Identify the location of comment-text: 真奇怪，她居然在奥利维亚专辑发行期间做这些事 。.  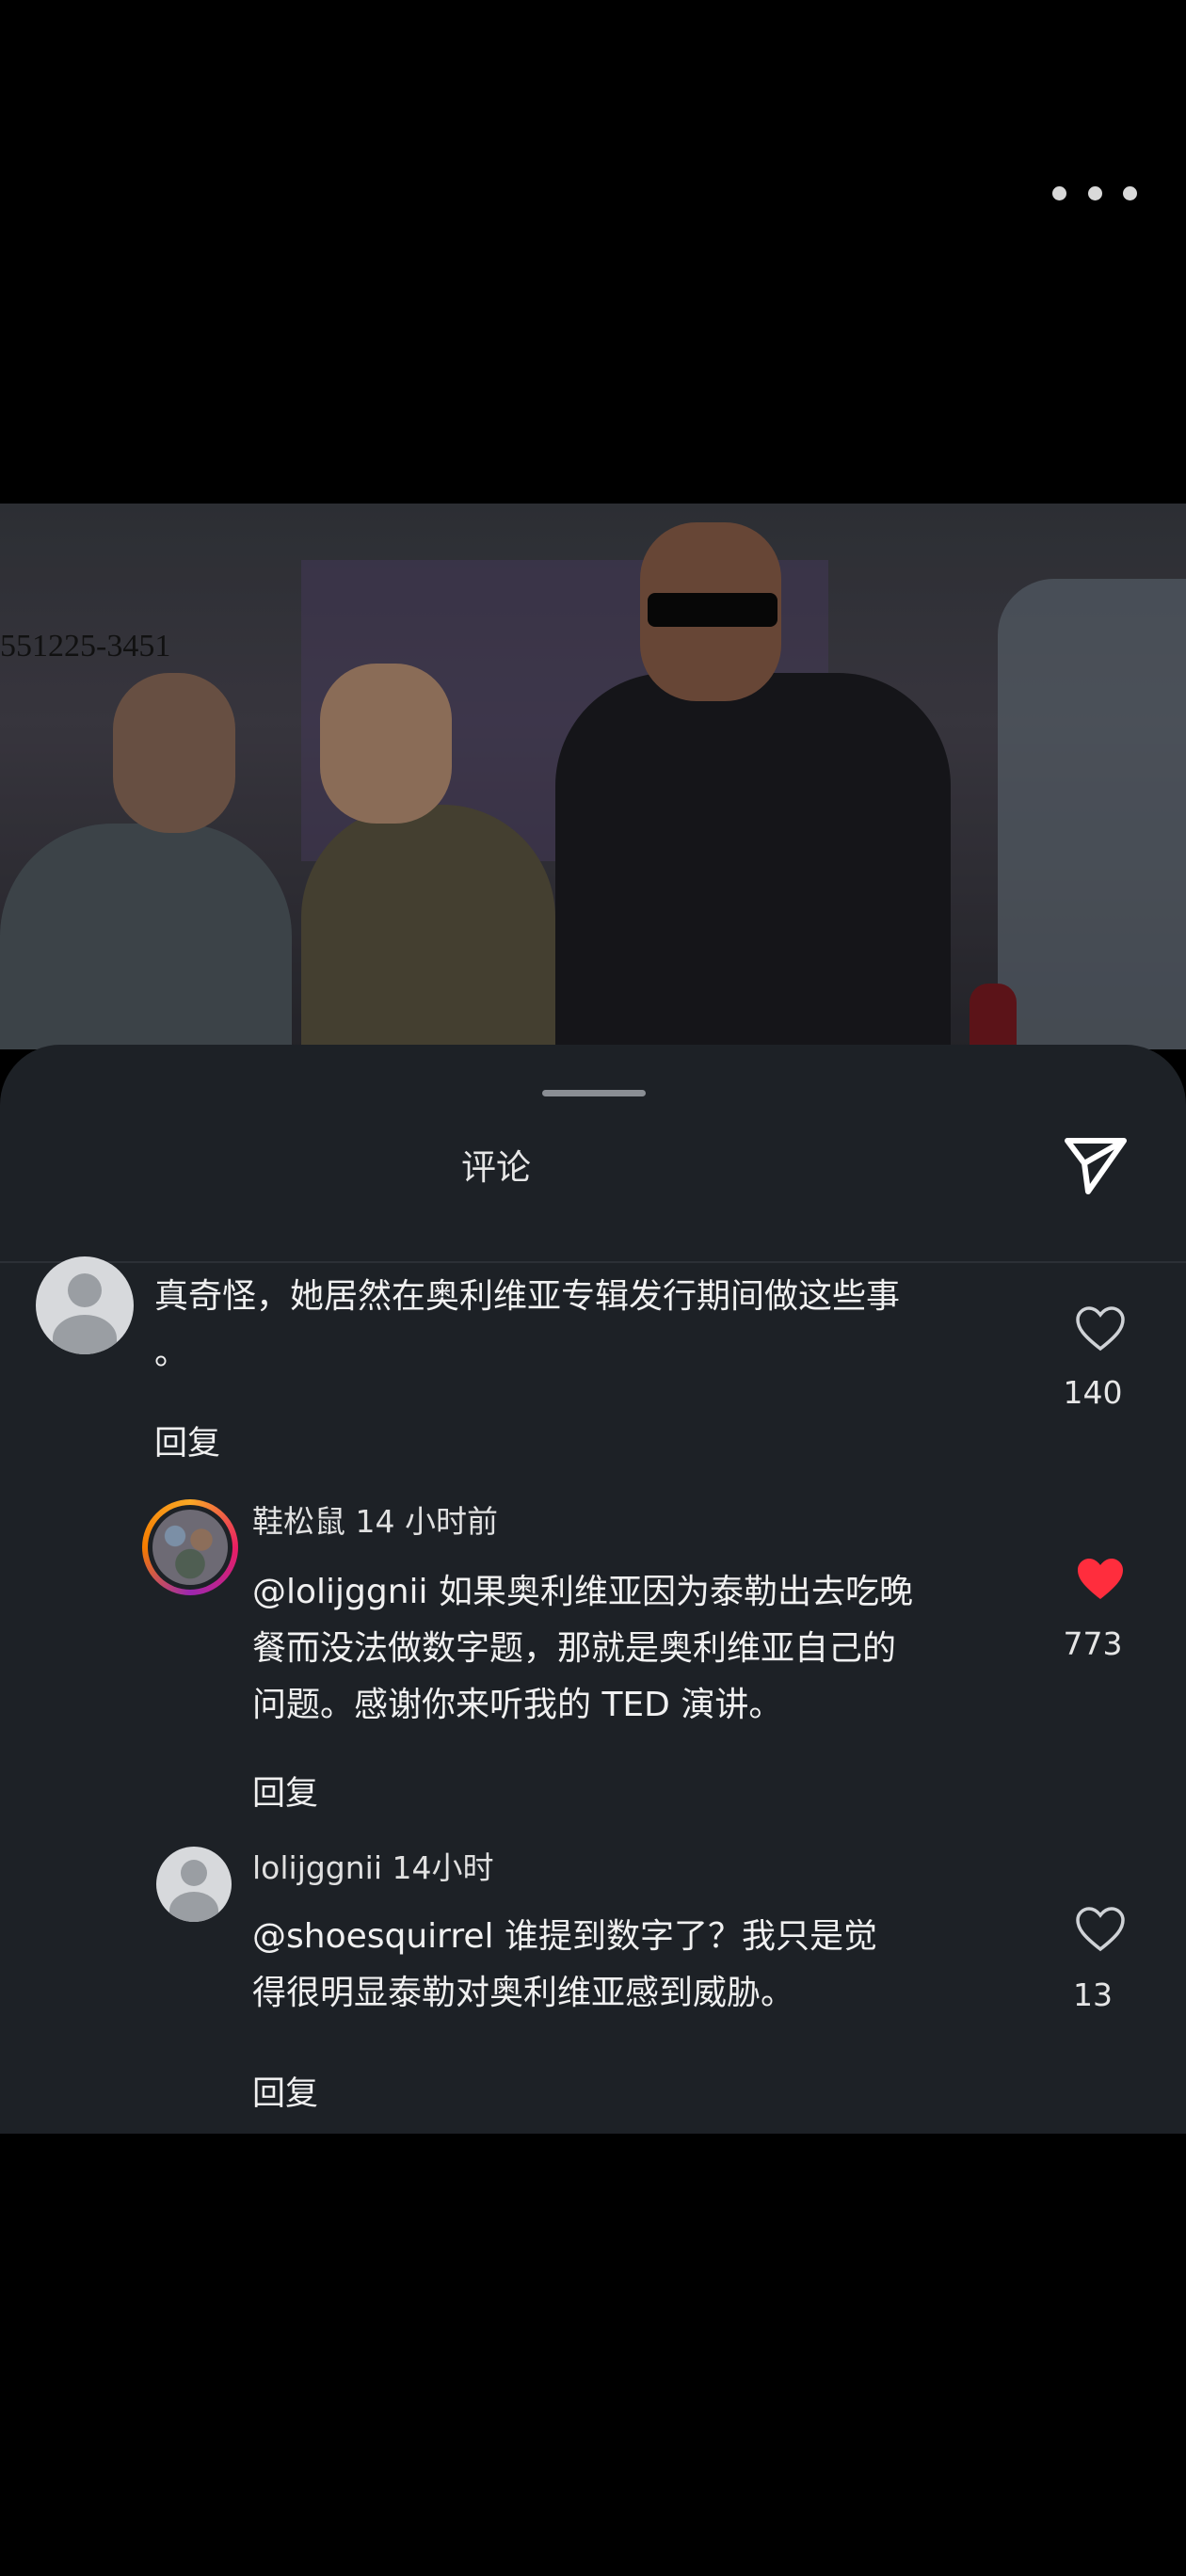
(527, 1324).